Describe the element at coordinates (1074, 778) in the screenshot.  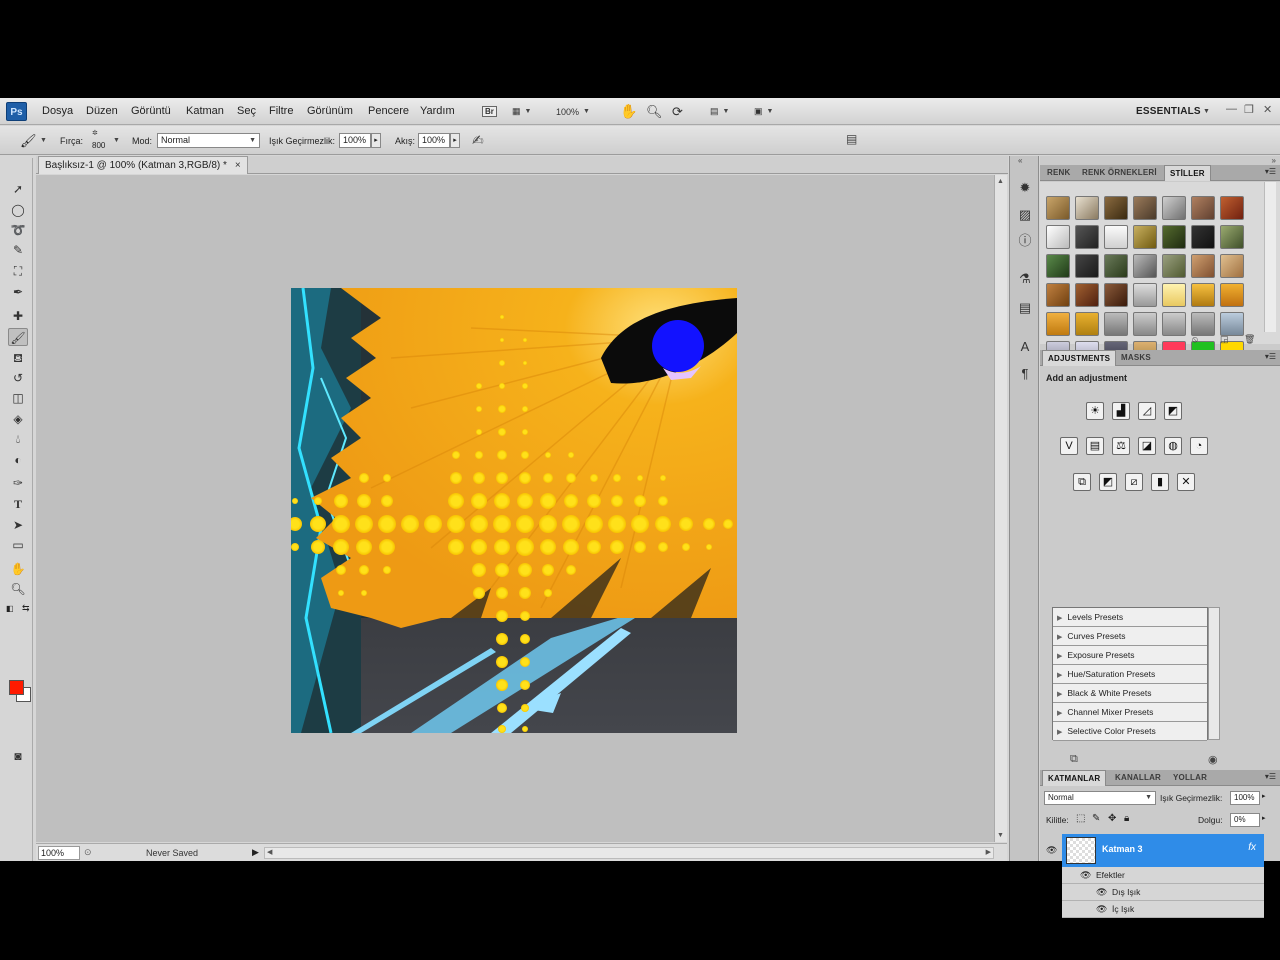
I see `tab-layers: KATMANLAR` at that location.